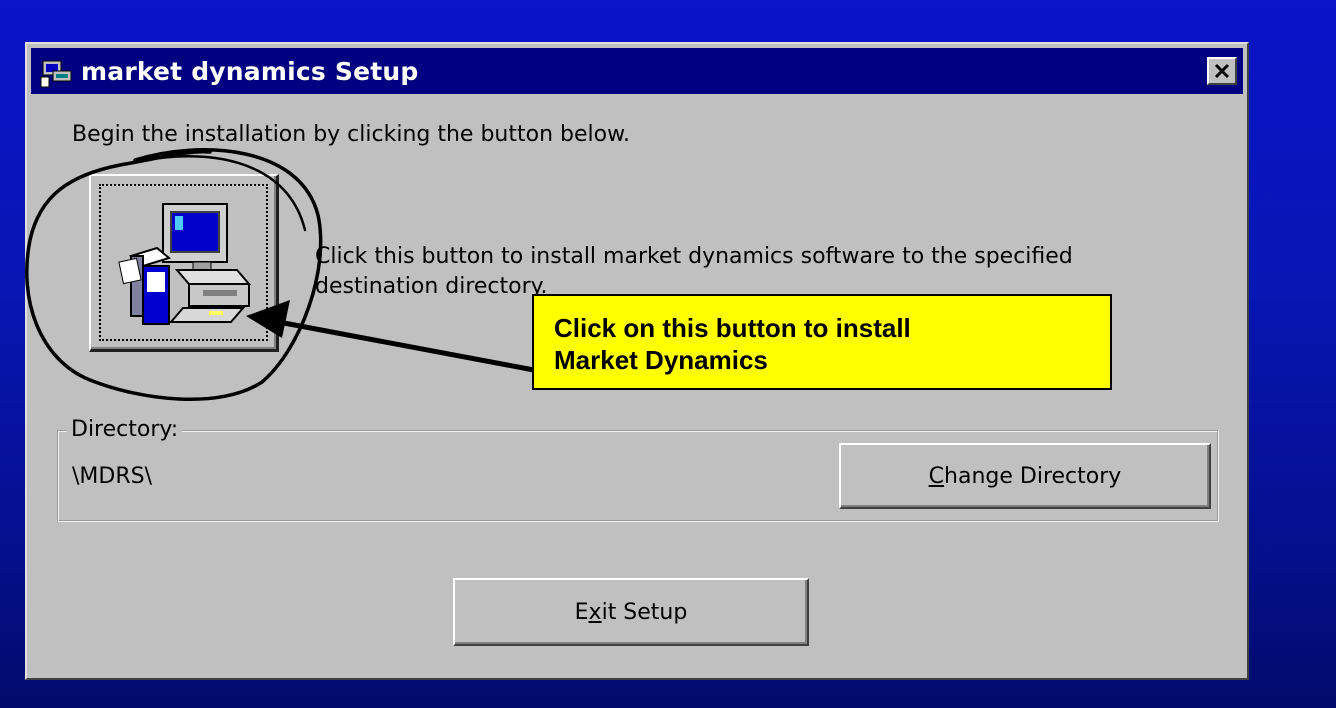 The image size is (1336, 708). I want to click on directory-group-label: Directory:, so click(125, 429).